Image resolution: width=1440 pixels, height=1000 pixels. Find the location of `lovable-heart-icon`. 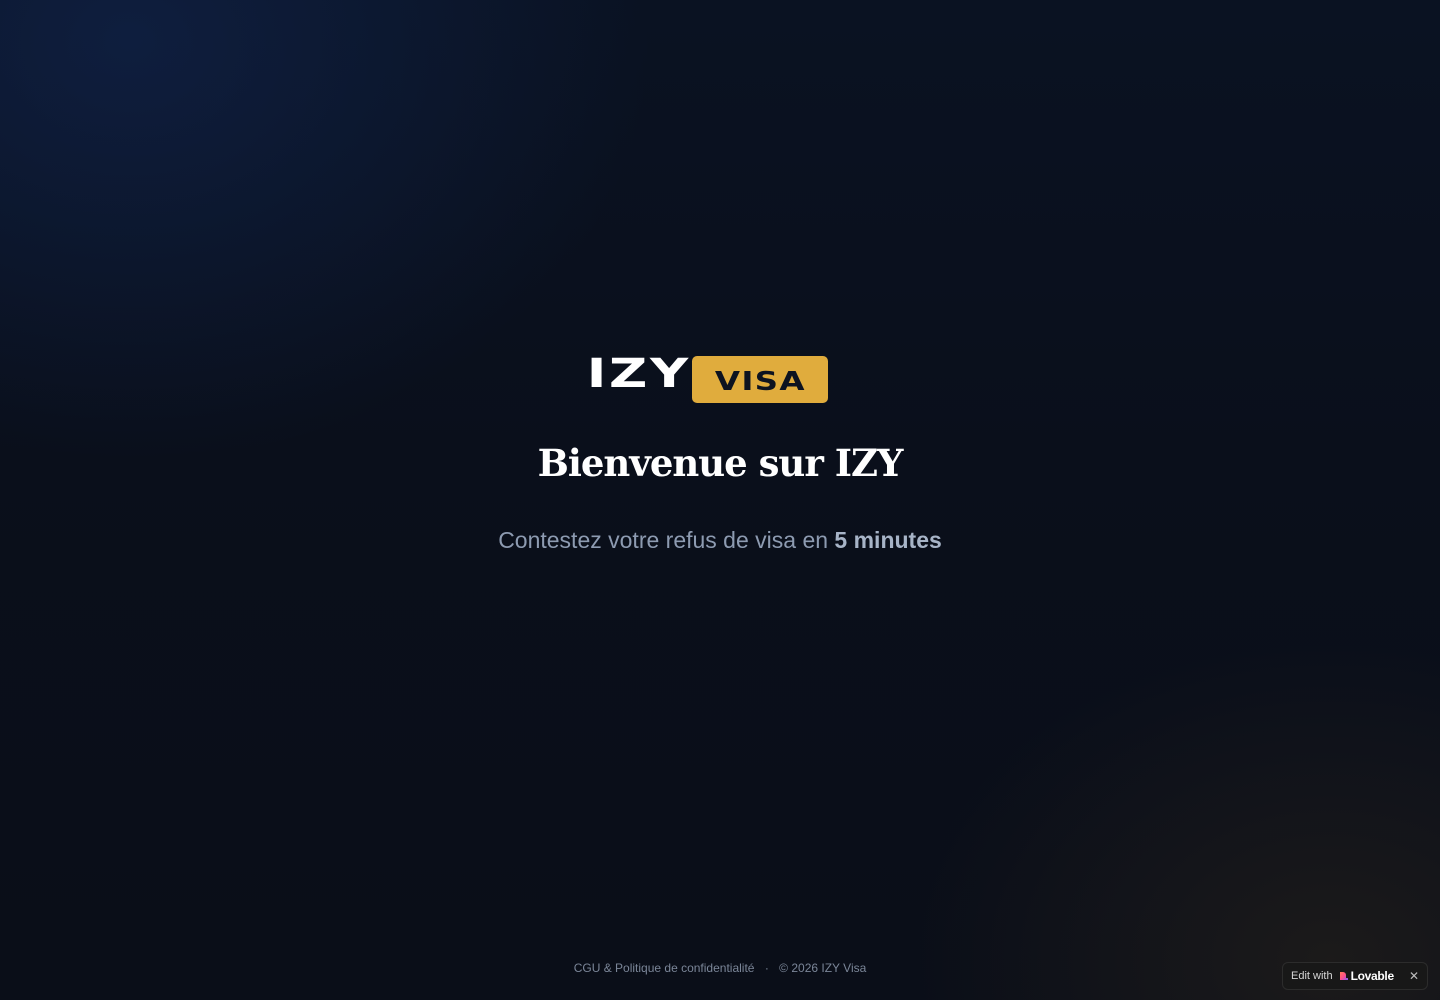

lovable-heart-icon is located at coordinates (1343, 976).